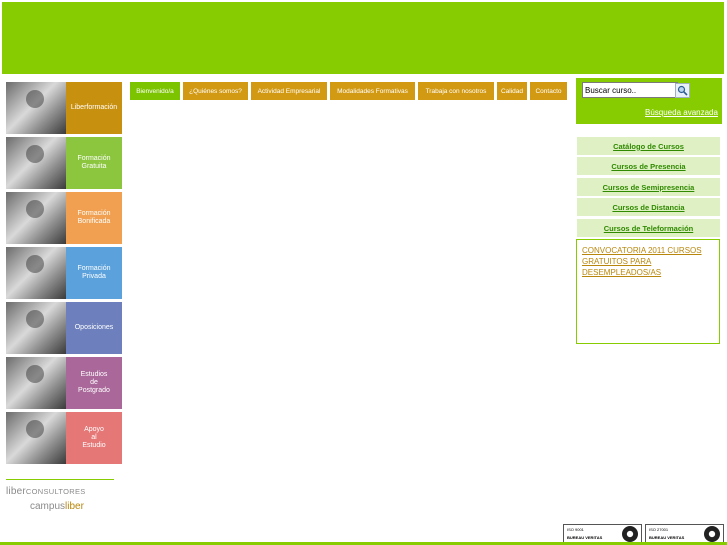 This screenshot has width=727, height=545. I want to click on cert-code: ISO 9001, so click(575, 529).